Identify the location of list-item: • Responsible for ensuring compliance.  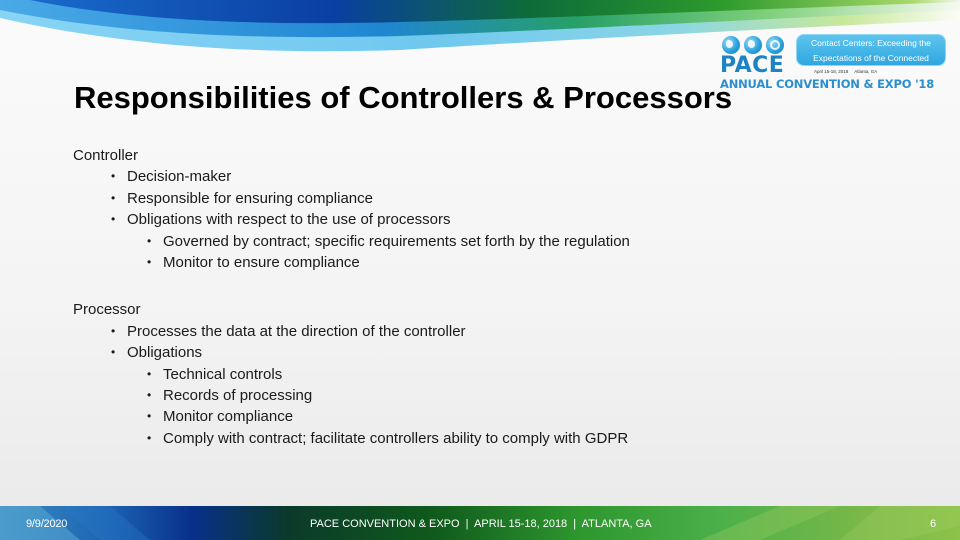
(351, 198).